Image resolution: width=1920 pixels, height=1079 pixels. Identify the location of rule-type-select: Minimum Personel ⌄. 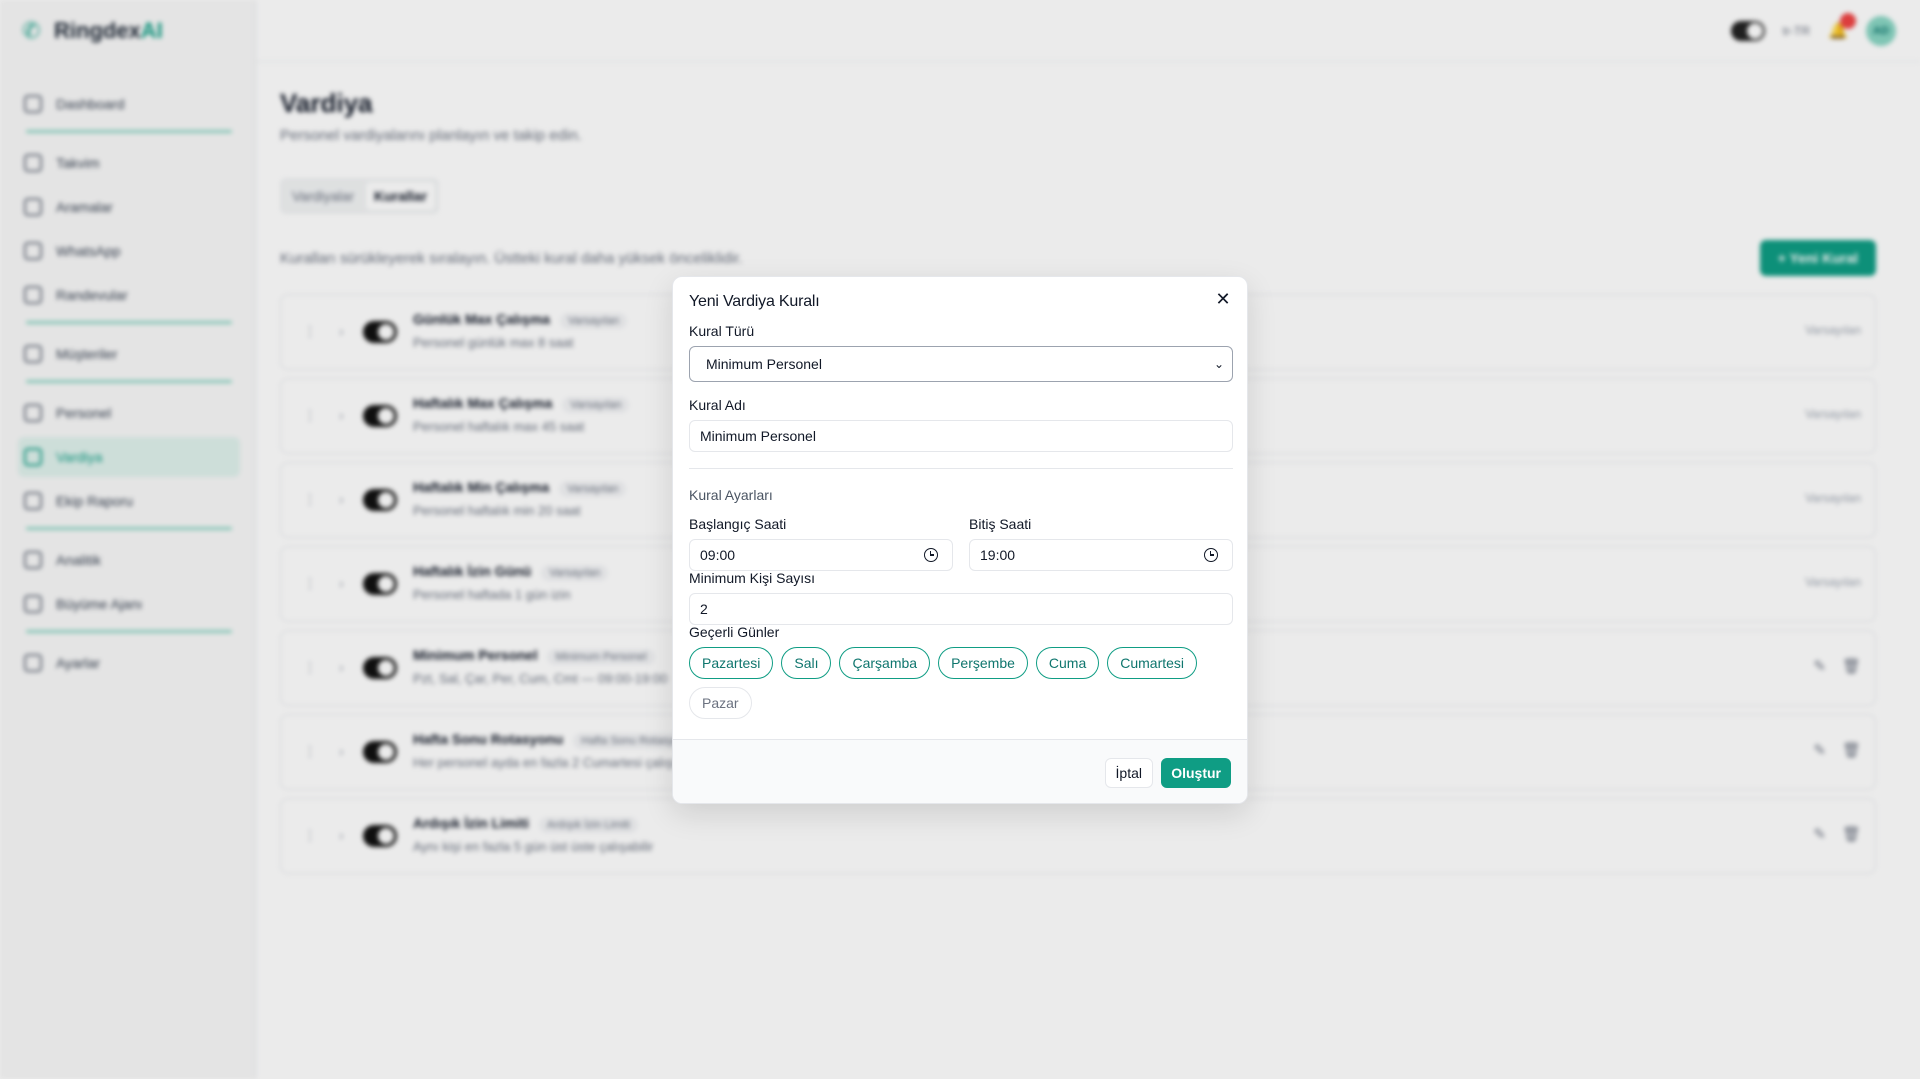
(961, 364).